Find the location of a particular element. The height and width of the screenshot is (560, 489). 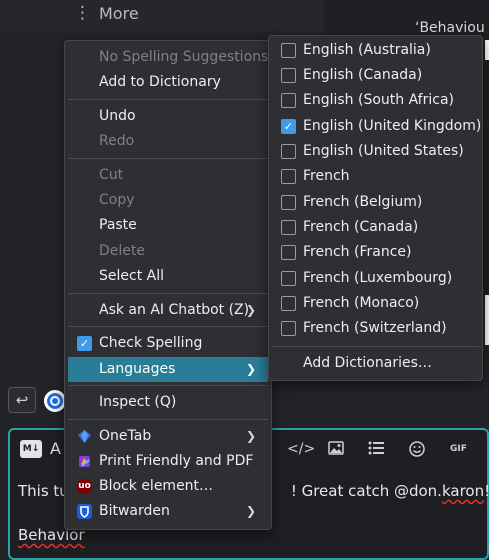

list-icon is located at coordinates (376, 450).